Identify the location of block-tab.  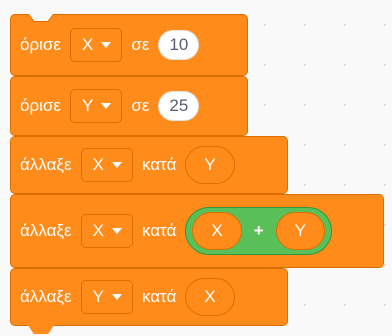
(41, 329).